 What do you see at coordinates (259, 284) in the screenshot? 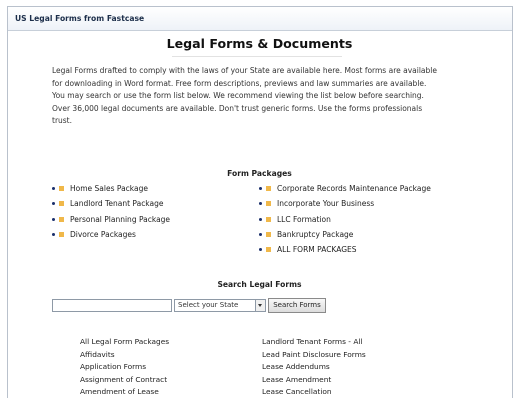
I see `search-section-title: Search Legal Forms` at bounding box center [259, 284].